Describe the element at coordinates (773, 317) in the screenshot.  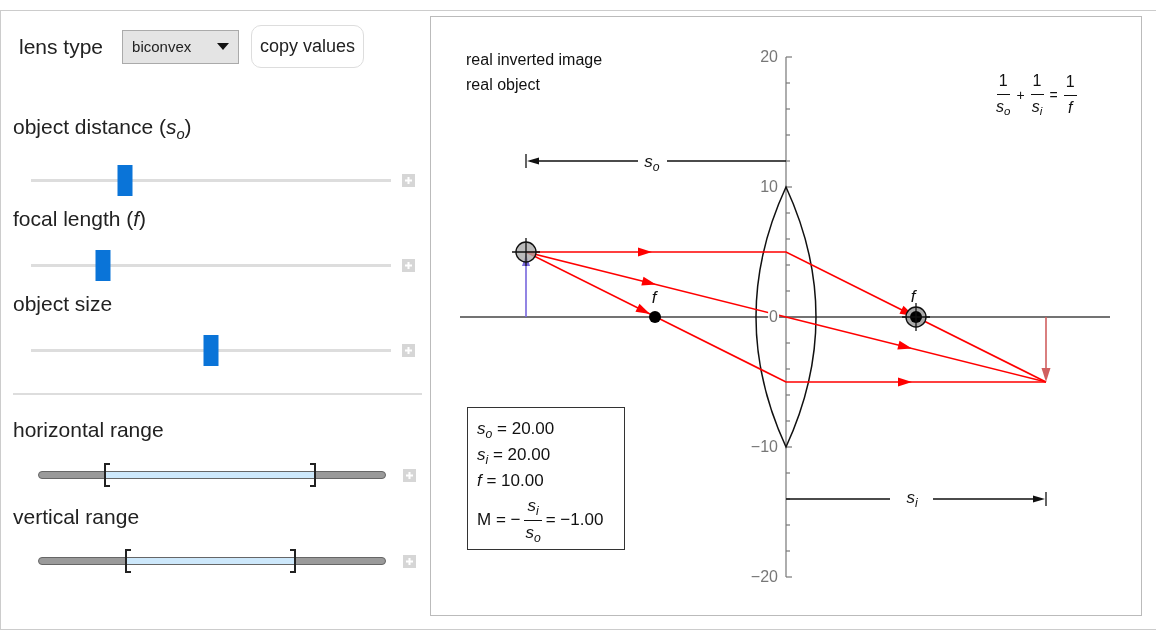
I see `axis-tick-label: 0` at that location.